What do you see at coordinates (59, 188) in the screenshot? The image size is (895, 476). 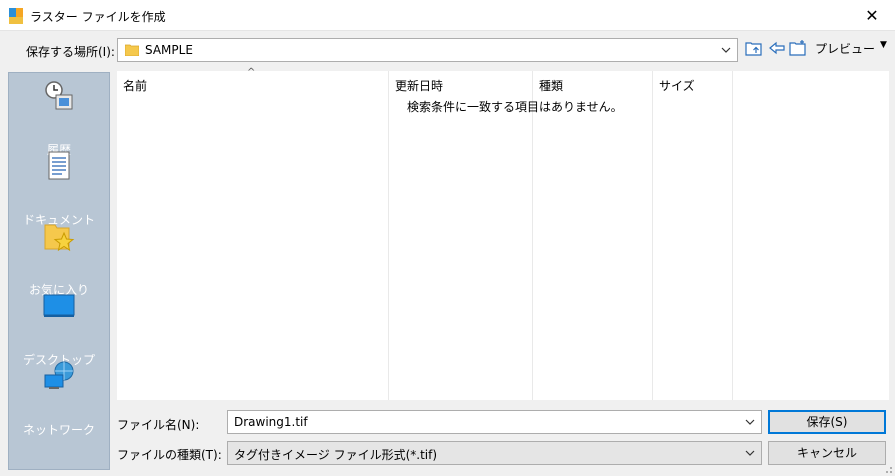 I see `place-documents: ドキュメント` at bounding box center [59, 188].